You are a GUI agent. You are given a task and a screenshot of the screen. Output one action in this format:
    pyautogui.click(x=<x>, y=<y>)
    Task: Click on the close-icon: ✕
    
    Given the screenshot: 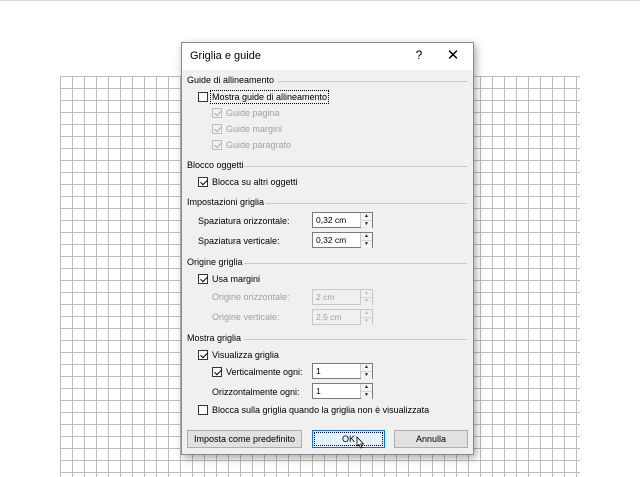 What is the action you would take?
    pyautogui.click(x=453, y=55)
    